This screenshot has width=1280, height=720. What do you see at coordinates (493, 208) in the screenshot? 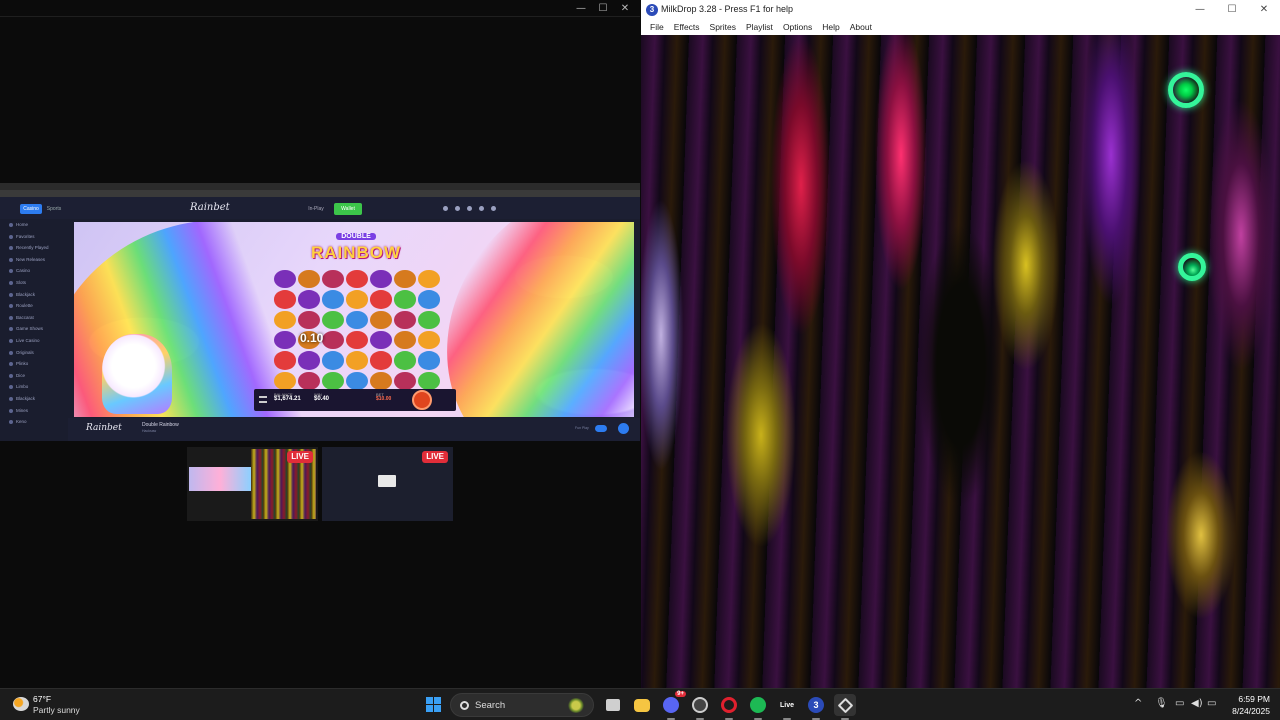
I see `chat-icon` at bounding box center [493, 208].